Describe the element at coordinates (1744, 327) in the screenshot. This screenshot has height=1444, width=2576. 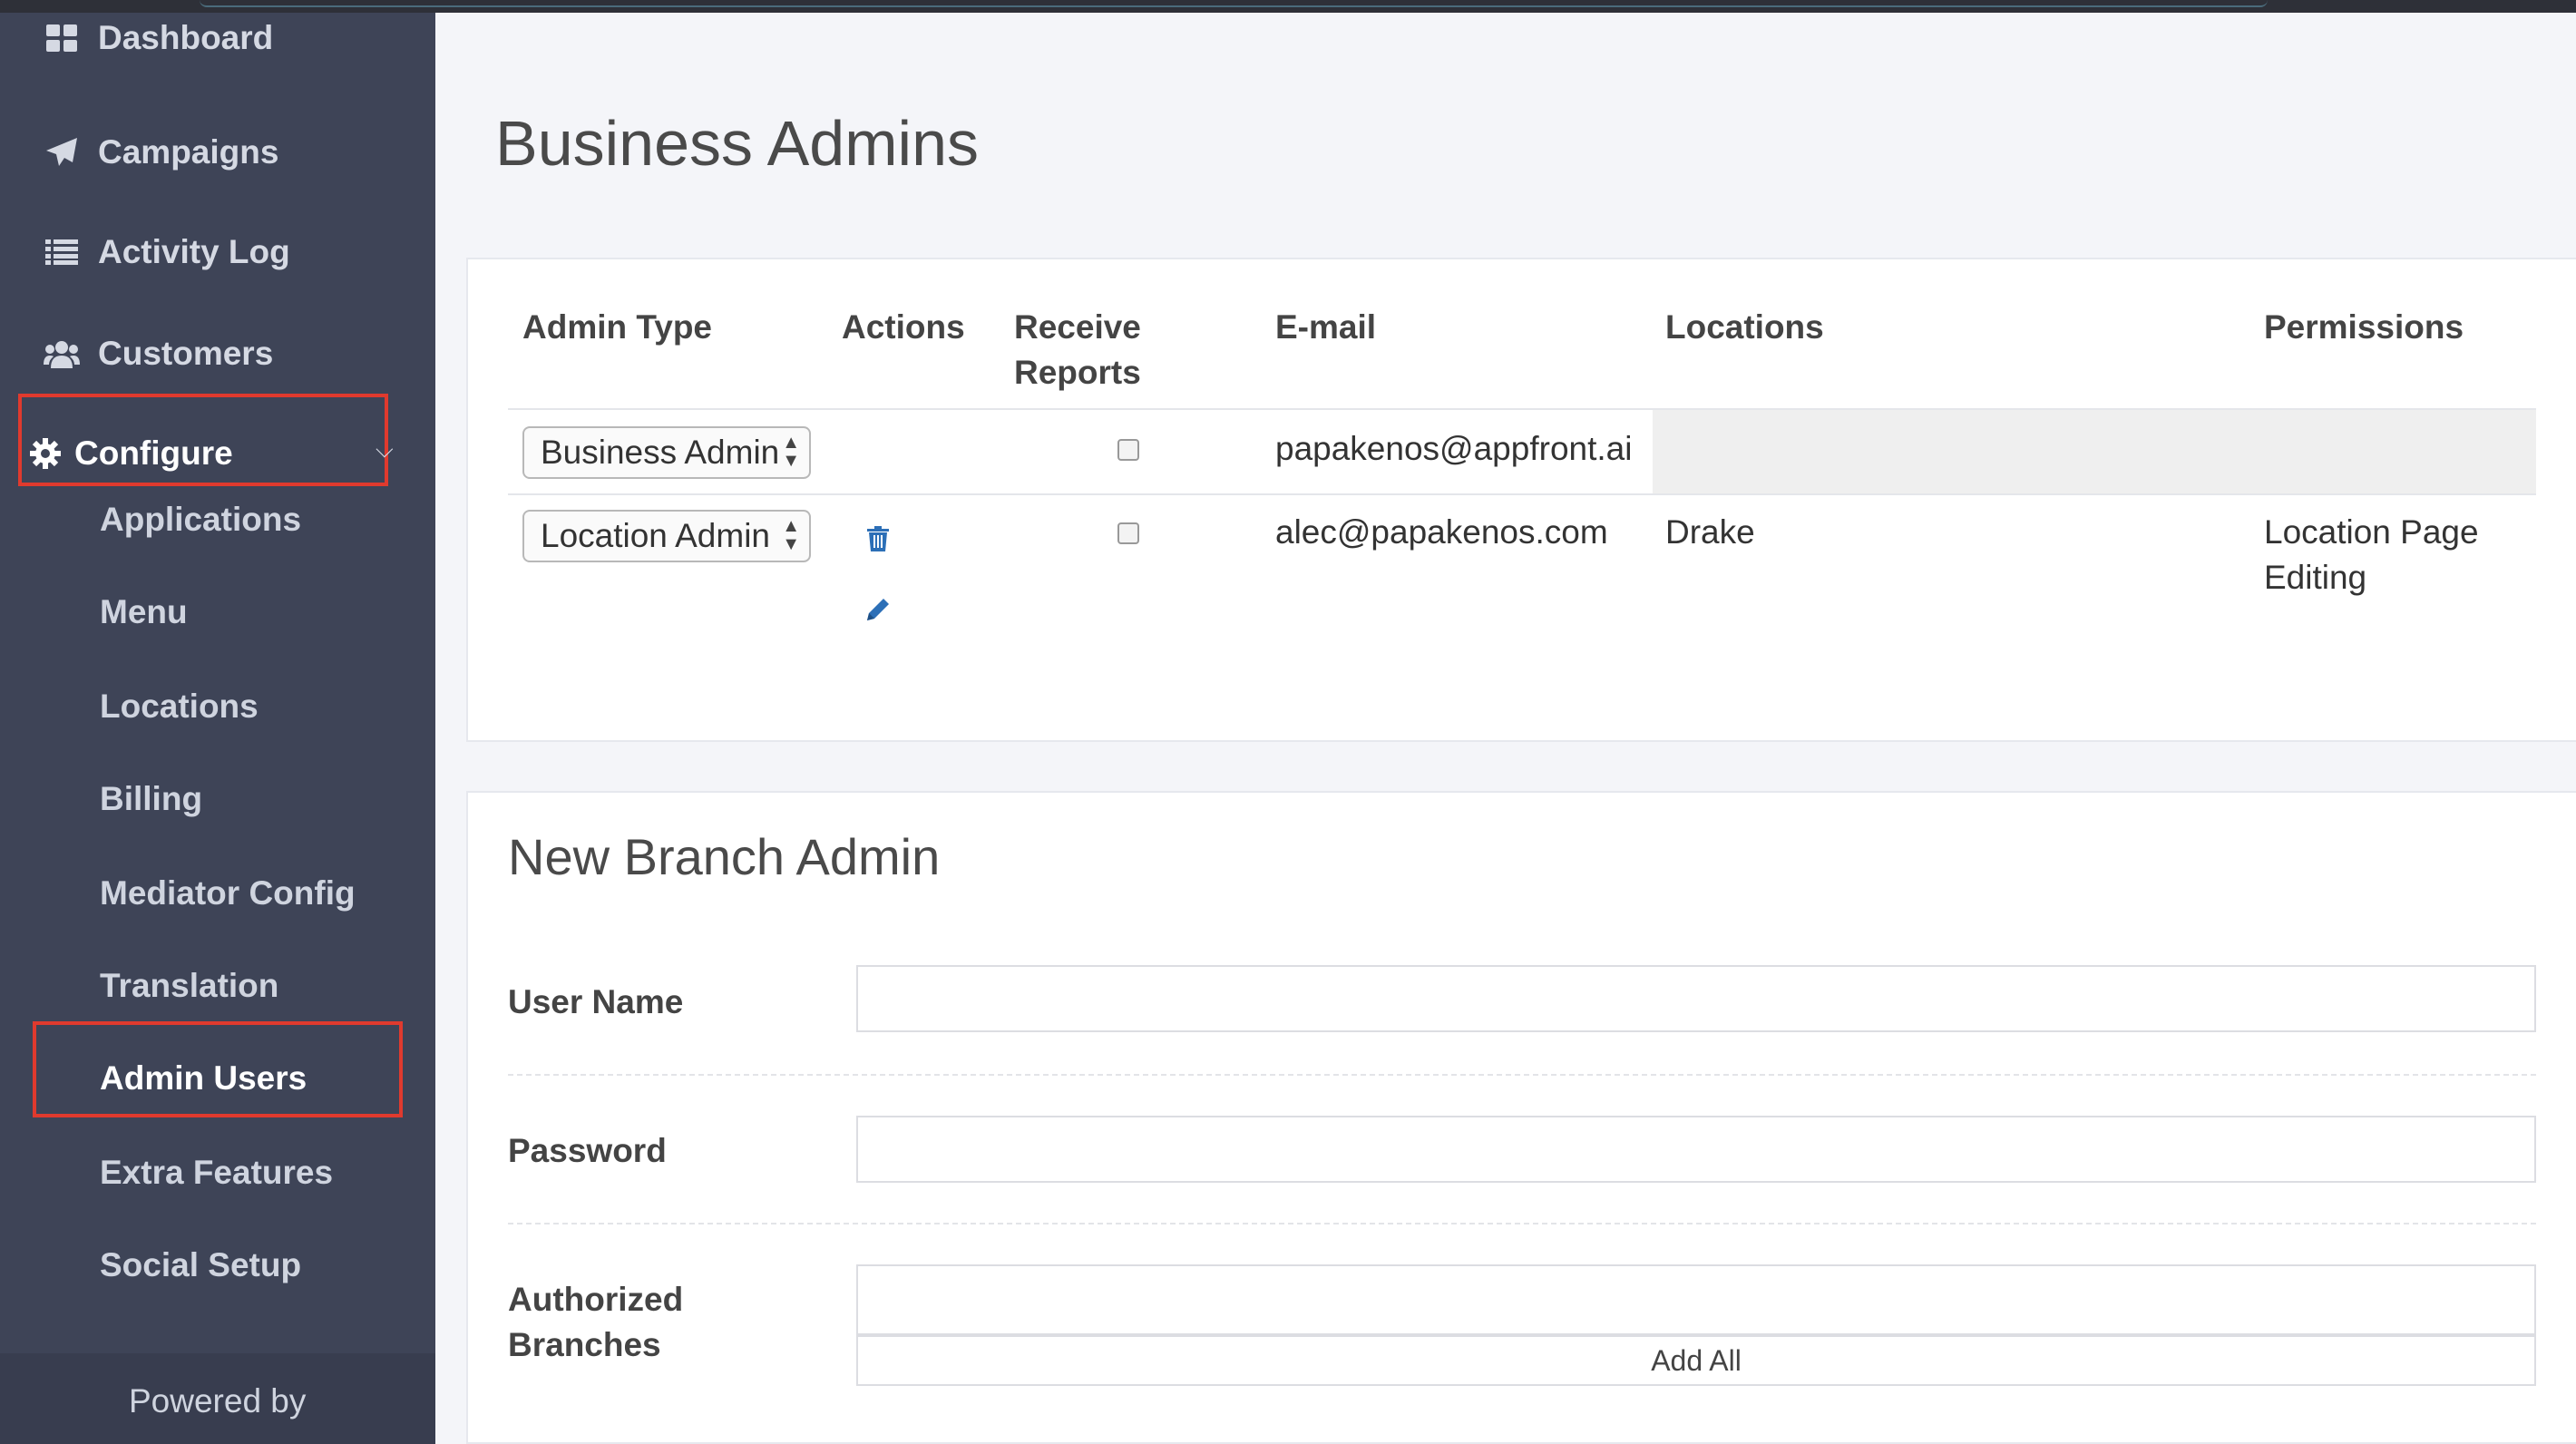
I see `column-header-locations: Locations` at that location.